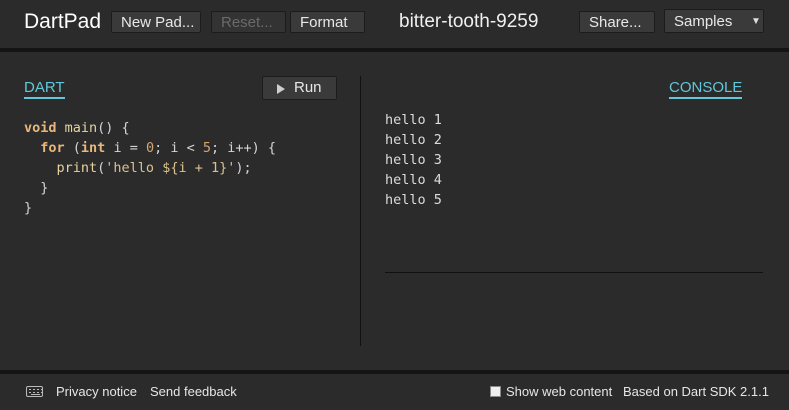 The image size is (789, 410). What do you see at coordinates (703, 21) in the screenshot?
I see `samples-label: Samples` at bounding box center [703, 21].